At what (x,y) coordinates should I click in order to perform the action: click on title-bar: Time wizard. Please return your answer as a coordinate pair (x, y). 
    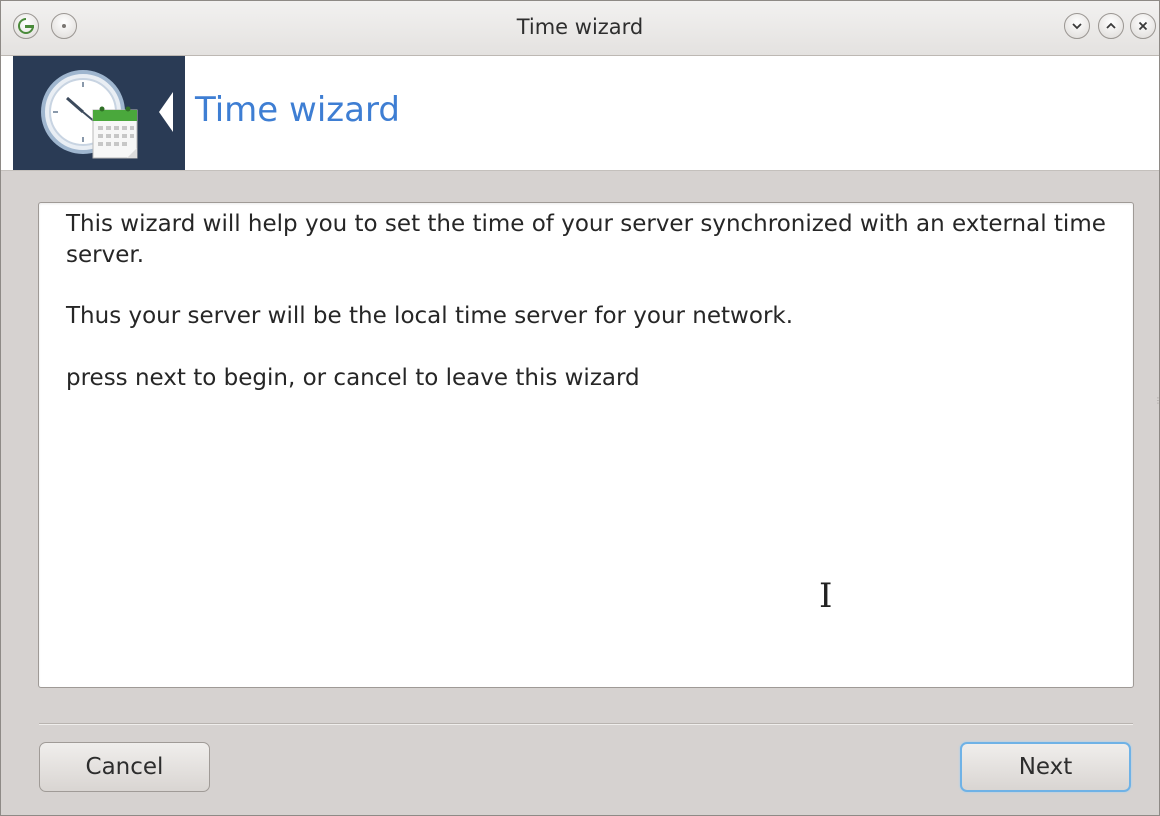
    Looking at the image, I should click on (580, 28).